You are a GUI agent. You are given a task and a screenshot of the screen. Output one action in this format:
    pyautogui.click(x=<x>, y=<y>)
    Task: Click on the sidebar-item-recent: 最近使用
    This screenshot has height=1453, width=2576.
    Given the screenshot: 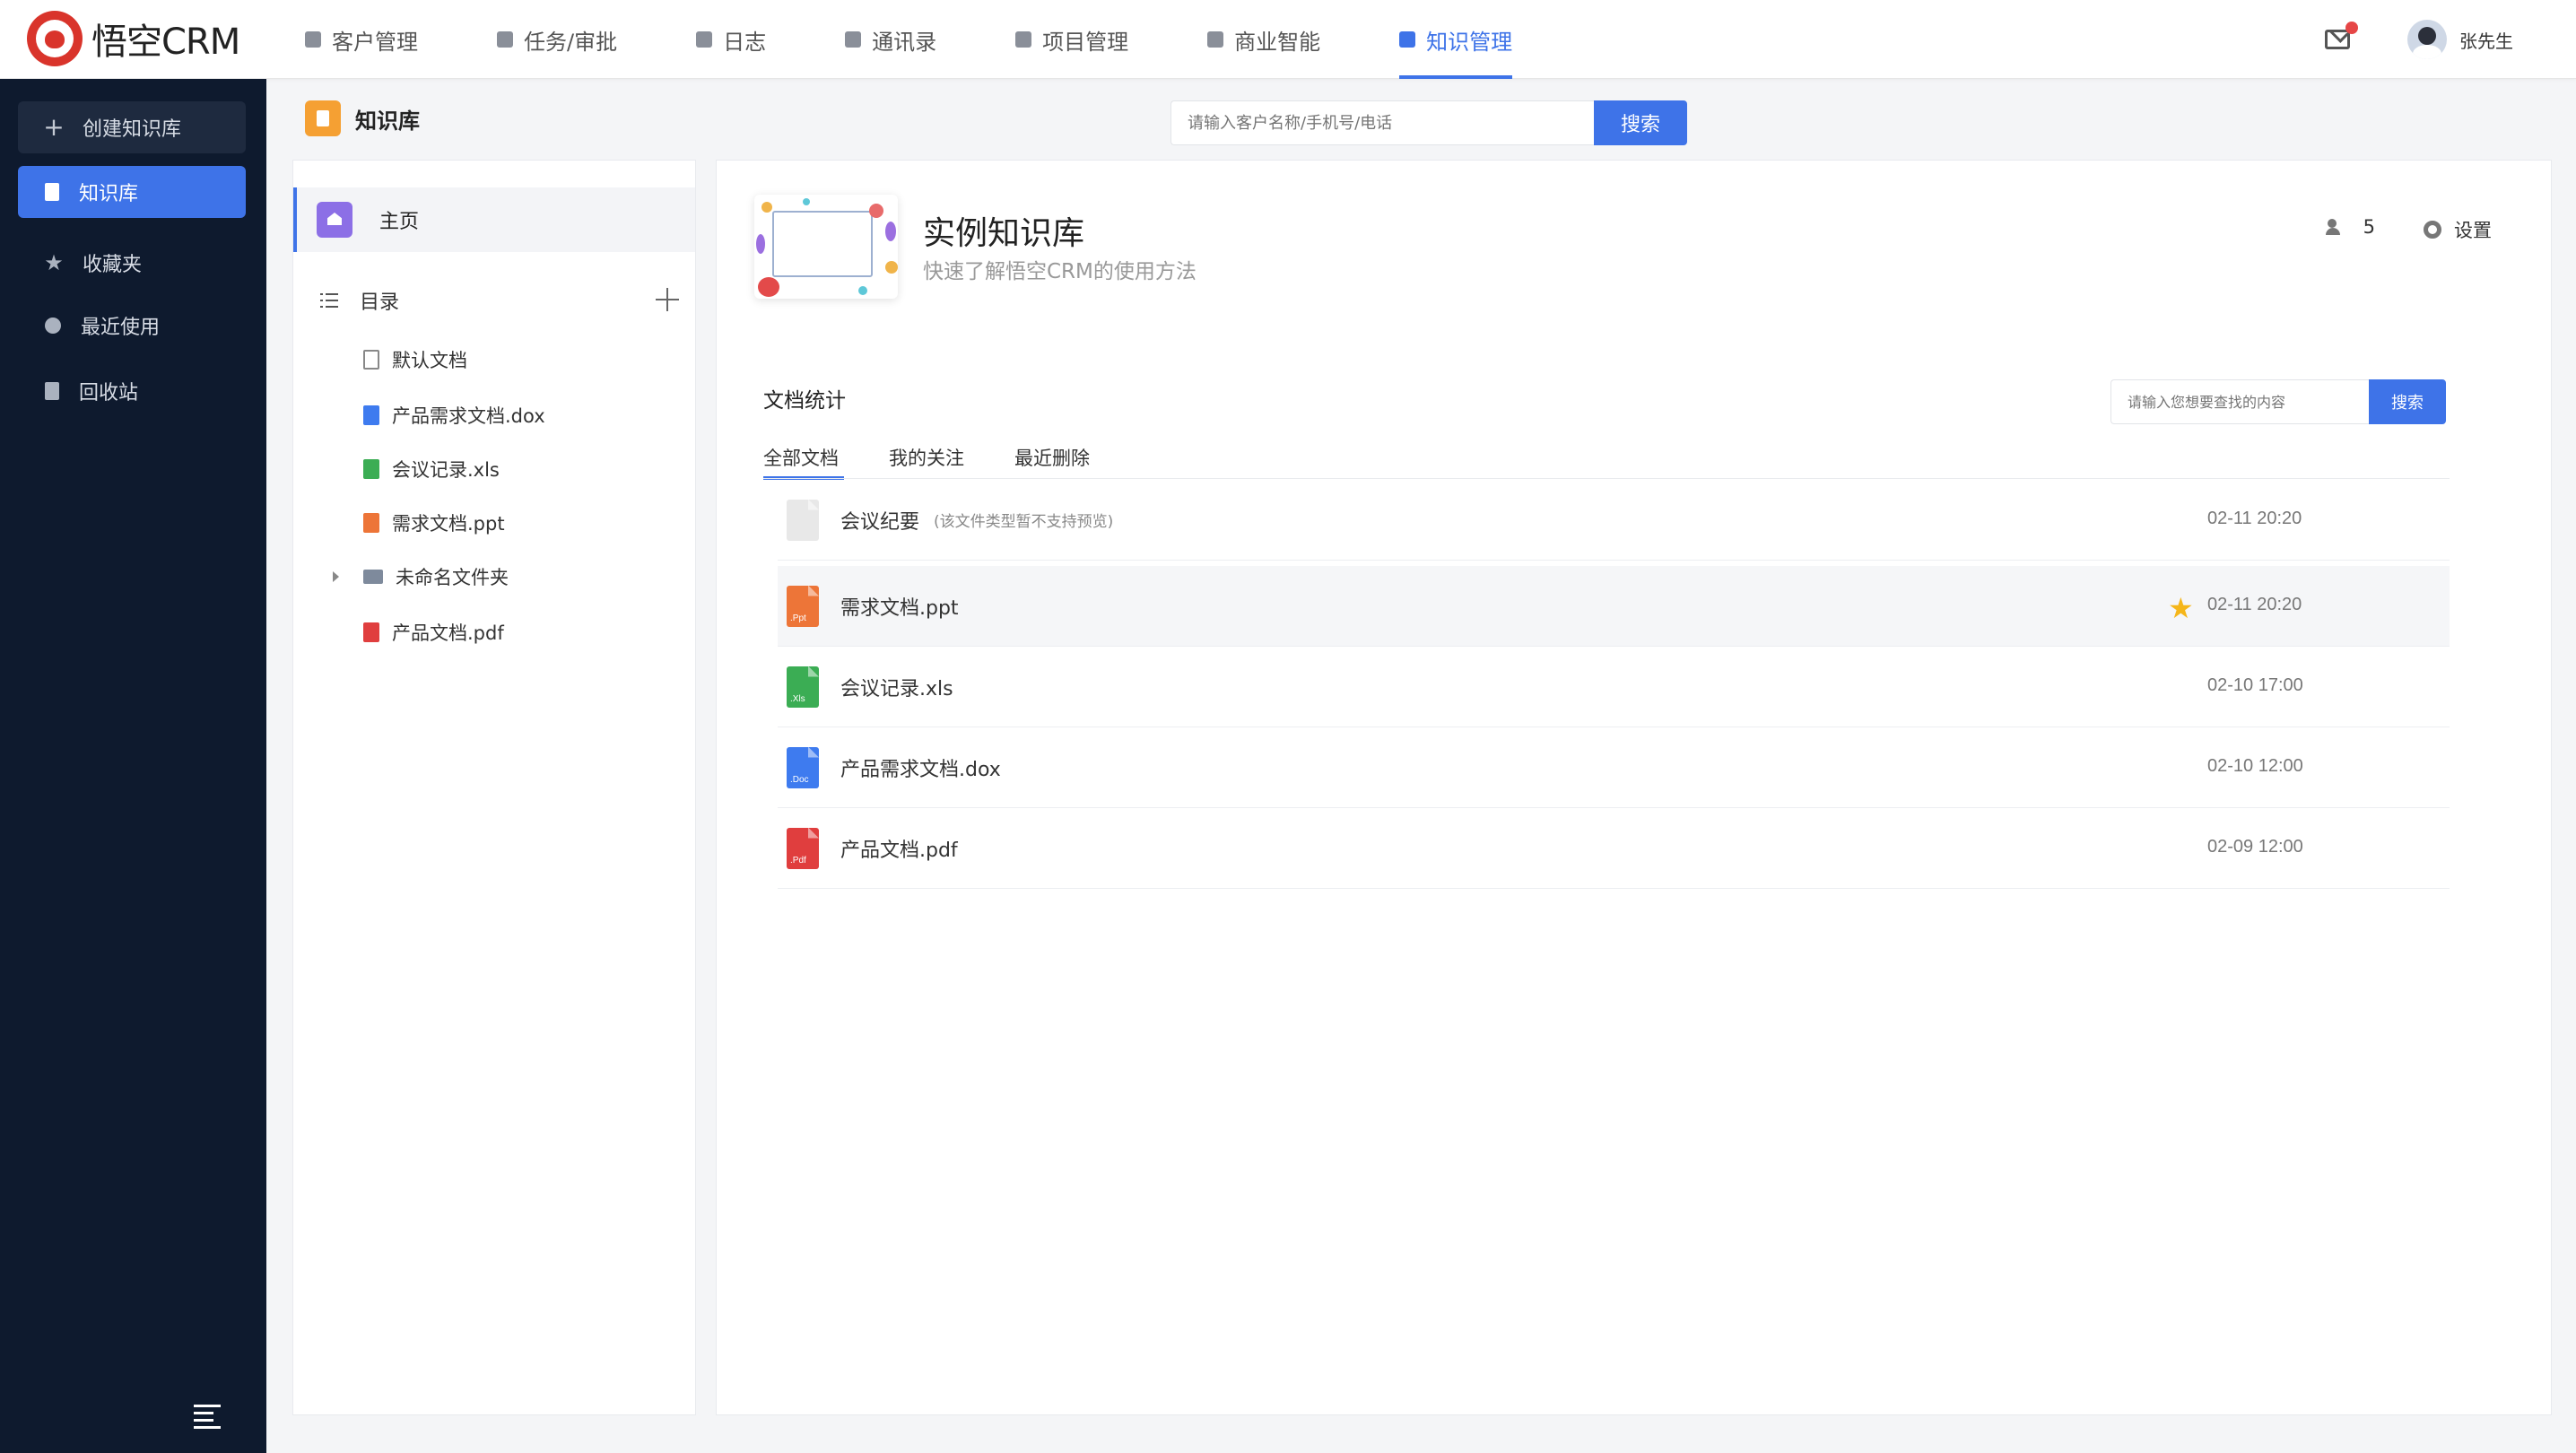 What is the action you would take?
    pyautogui.click(x=132, y=325)
    